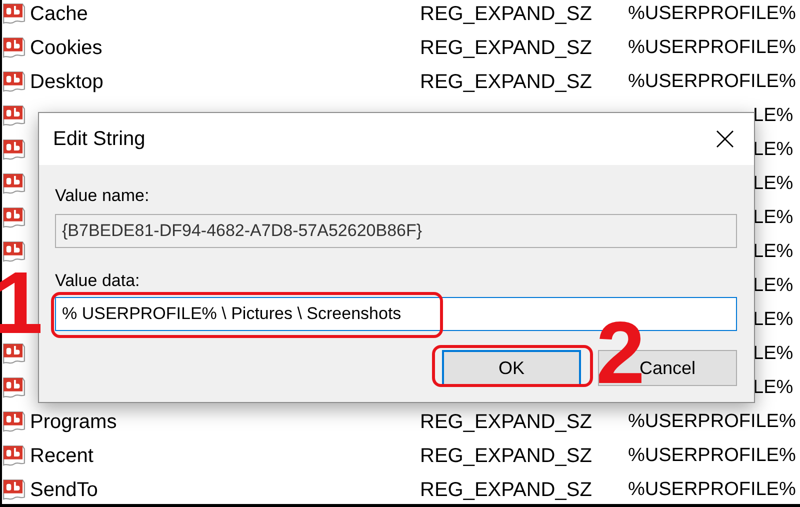 The height and width of the screenshot is (507, 800). Describe the element at coordinates (511, 368) in the screenshot. I see `ok-button: OK` at that location.